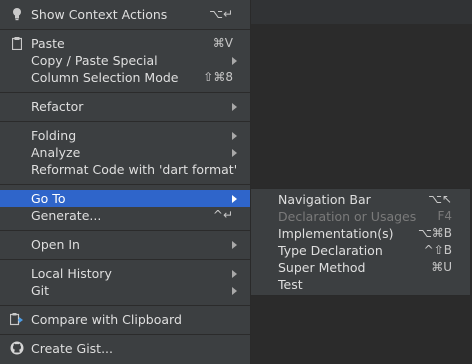 This screenshot has width=472, height=364. Describe the element at coordinates (440, 199) in the screenshot. I see `submenu-item-shortcut: ⌥↖` at that location.